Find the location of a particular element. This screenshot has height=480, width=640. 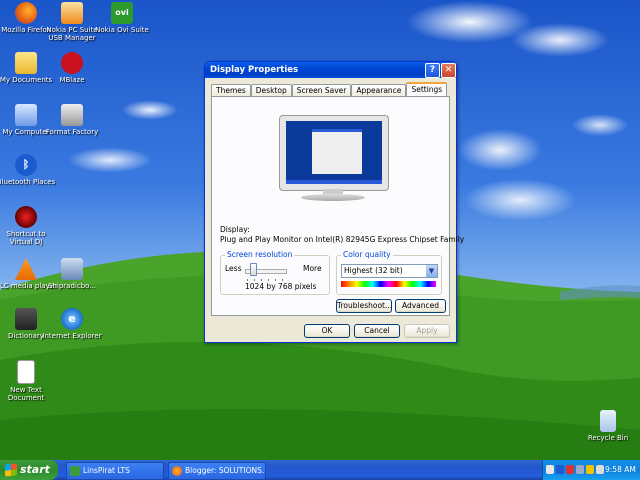

advanced-button: Advanced is located at coordinates (420, 306).